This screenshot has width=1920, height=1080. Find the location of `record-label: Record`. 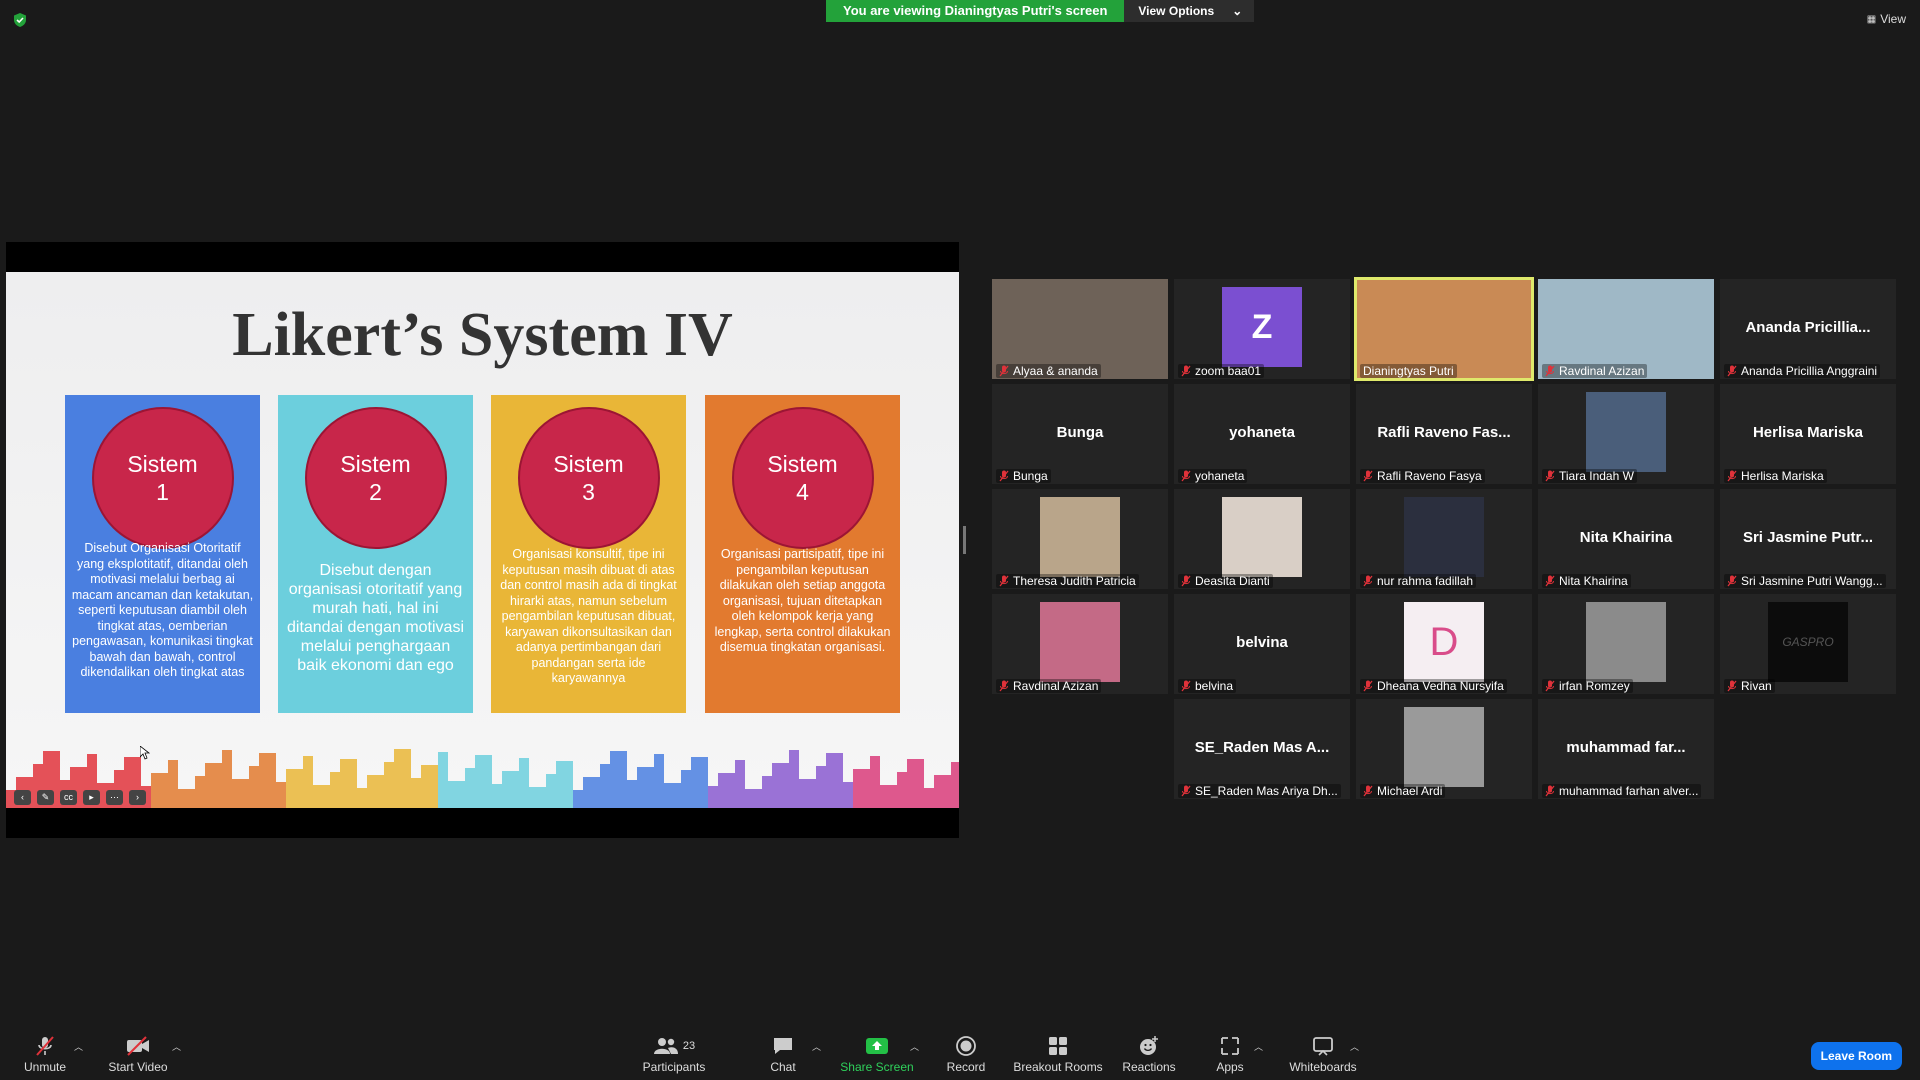

record-label: Record is located at coordinates (966, 1067).